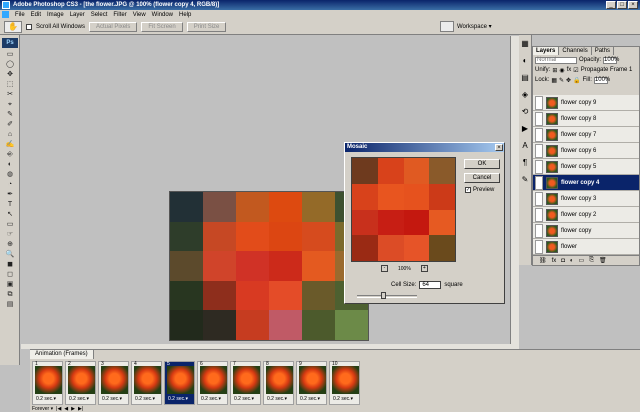 This screenshot has height=412, width=640. I want to click on ok-button: OK, so click(482, 164).